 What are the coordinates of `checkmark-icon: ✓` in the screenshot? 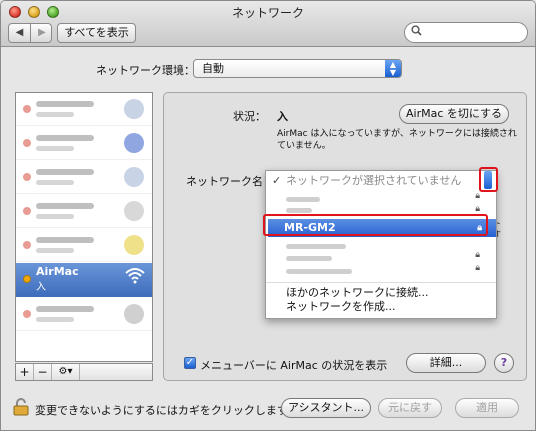 It's located at (277, 180).